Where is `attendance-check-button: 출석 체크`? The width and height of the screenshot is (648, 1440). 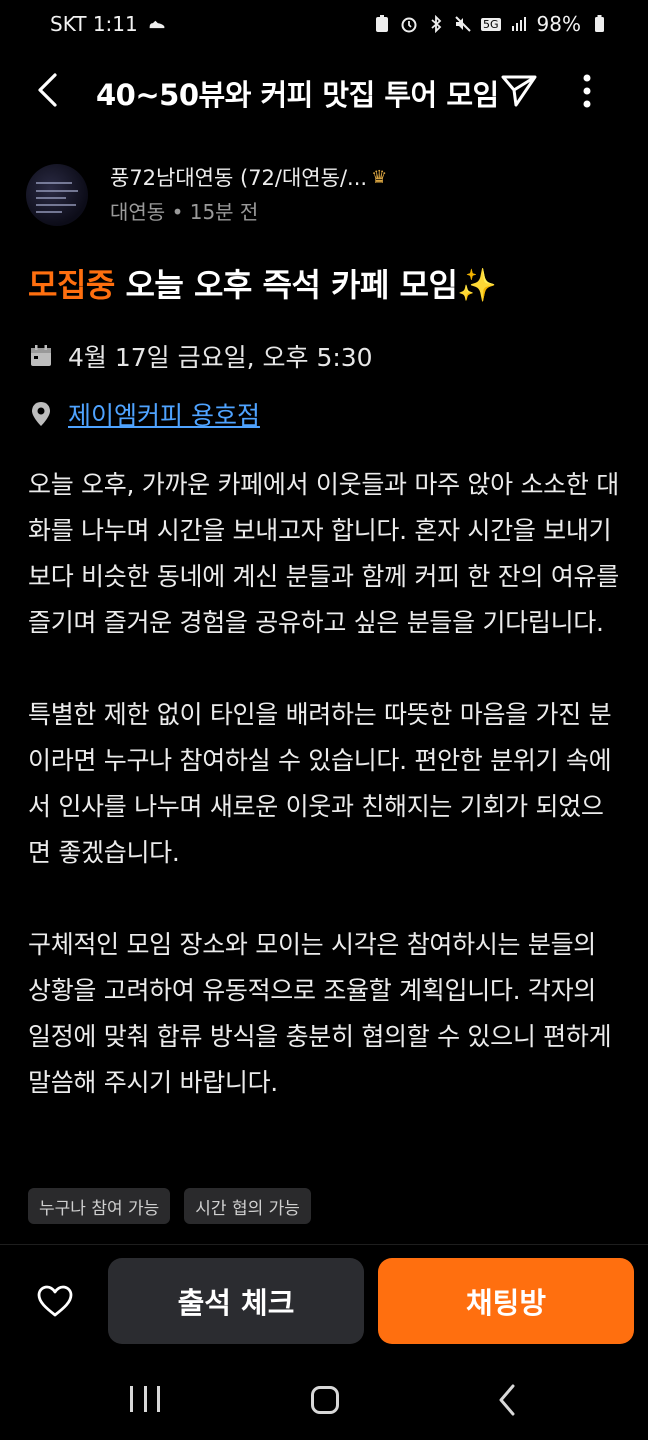
attendance-check-button: 출석 체크 is located at coordinates (236, 1301).